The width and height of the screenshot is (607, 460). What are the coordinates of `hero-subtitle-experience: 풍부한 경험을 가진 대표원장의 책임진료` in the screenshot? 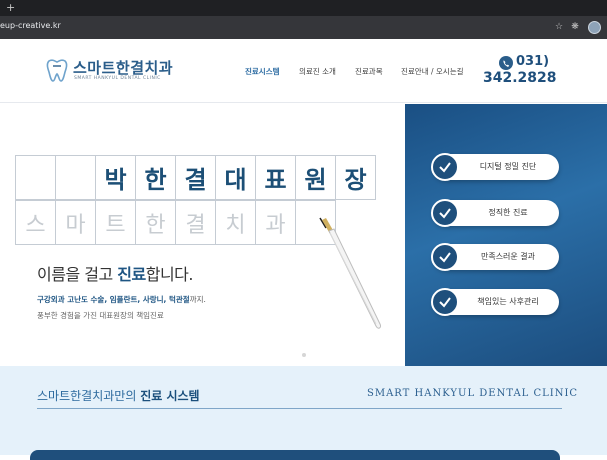 It's located at (100, 315).